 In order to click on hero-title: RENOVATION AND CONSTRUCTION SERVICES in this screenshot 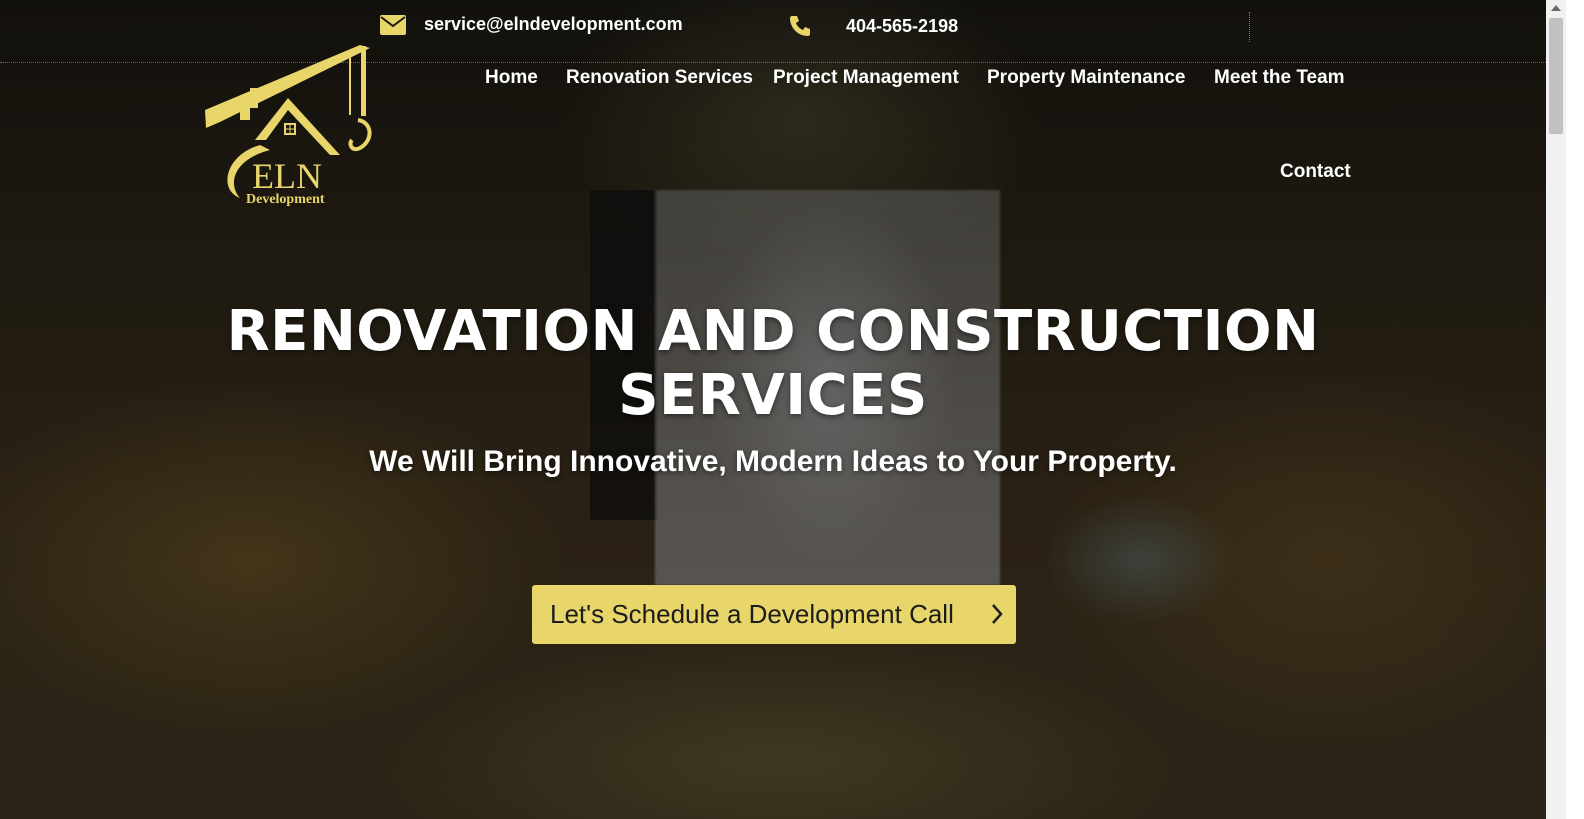, I will do `click(773, 364)`.